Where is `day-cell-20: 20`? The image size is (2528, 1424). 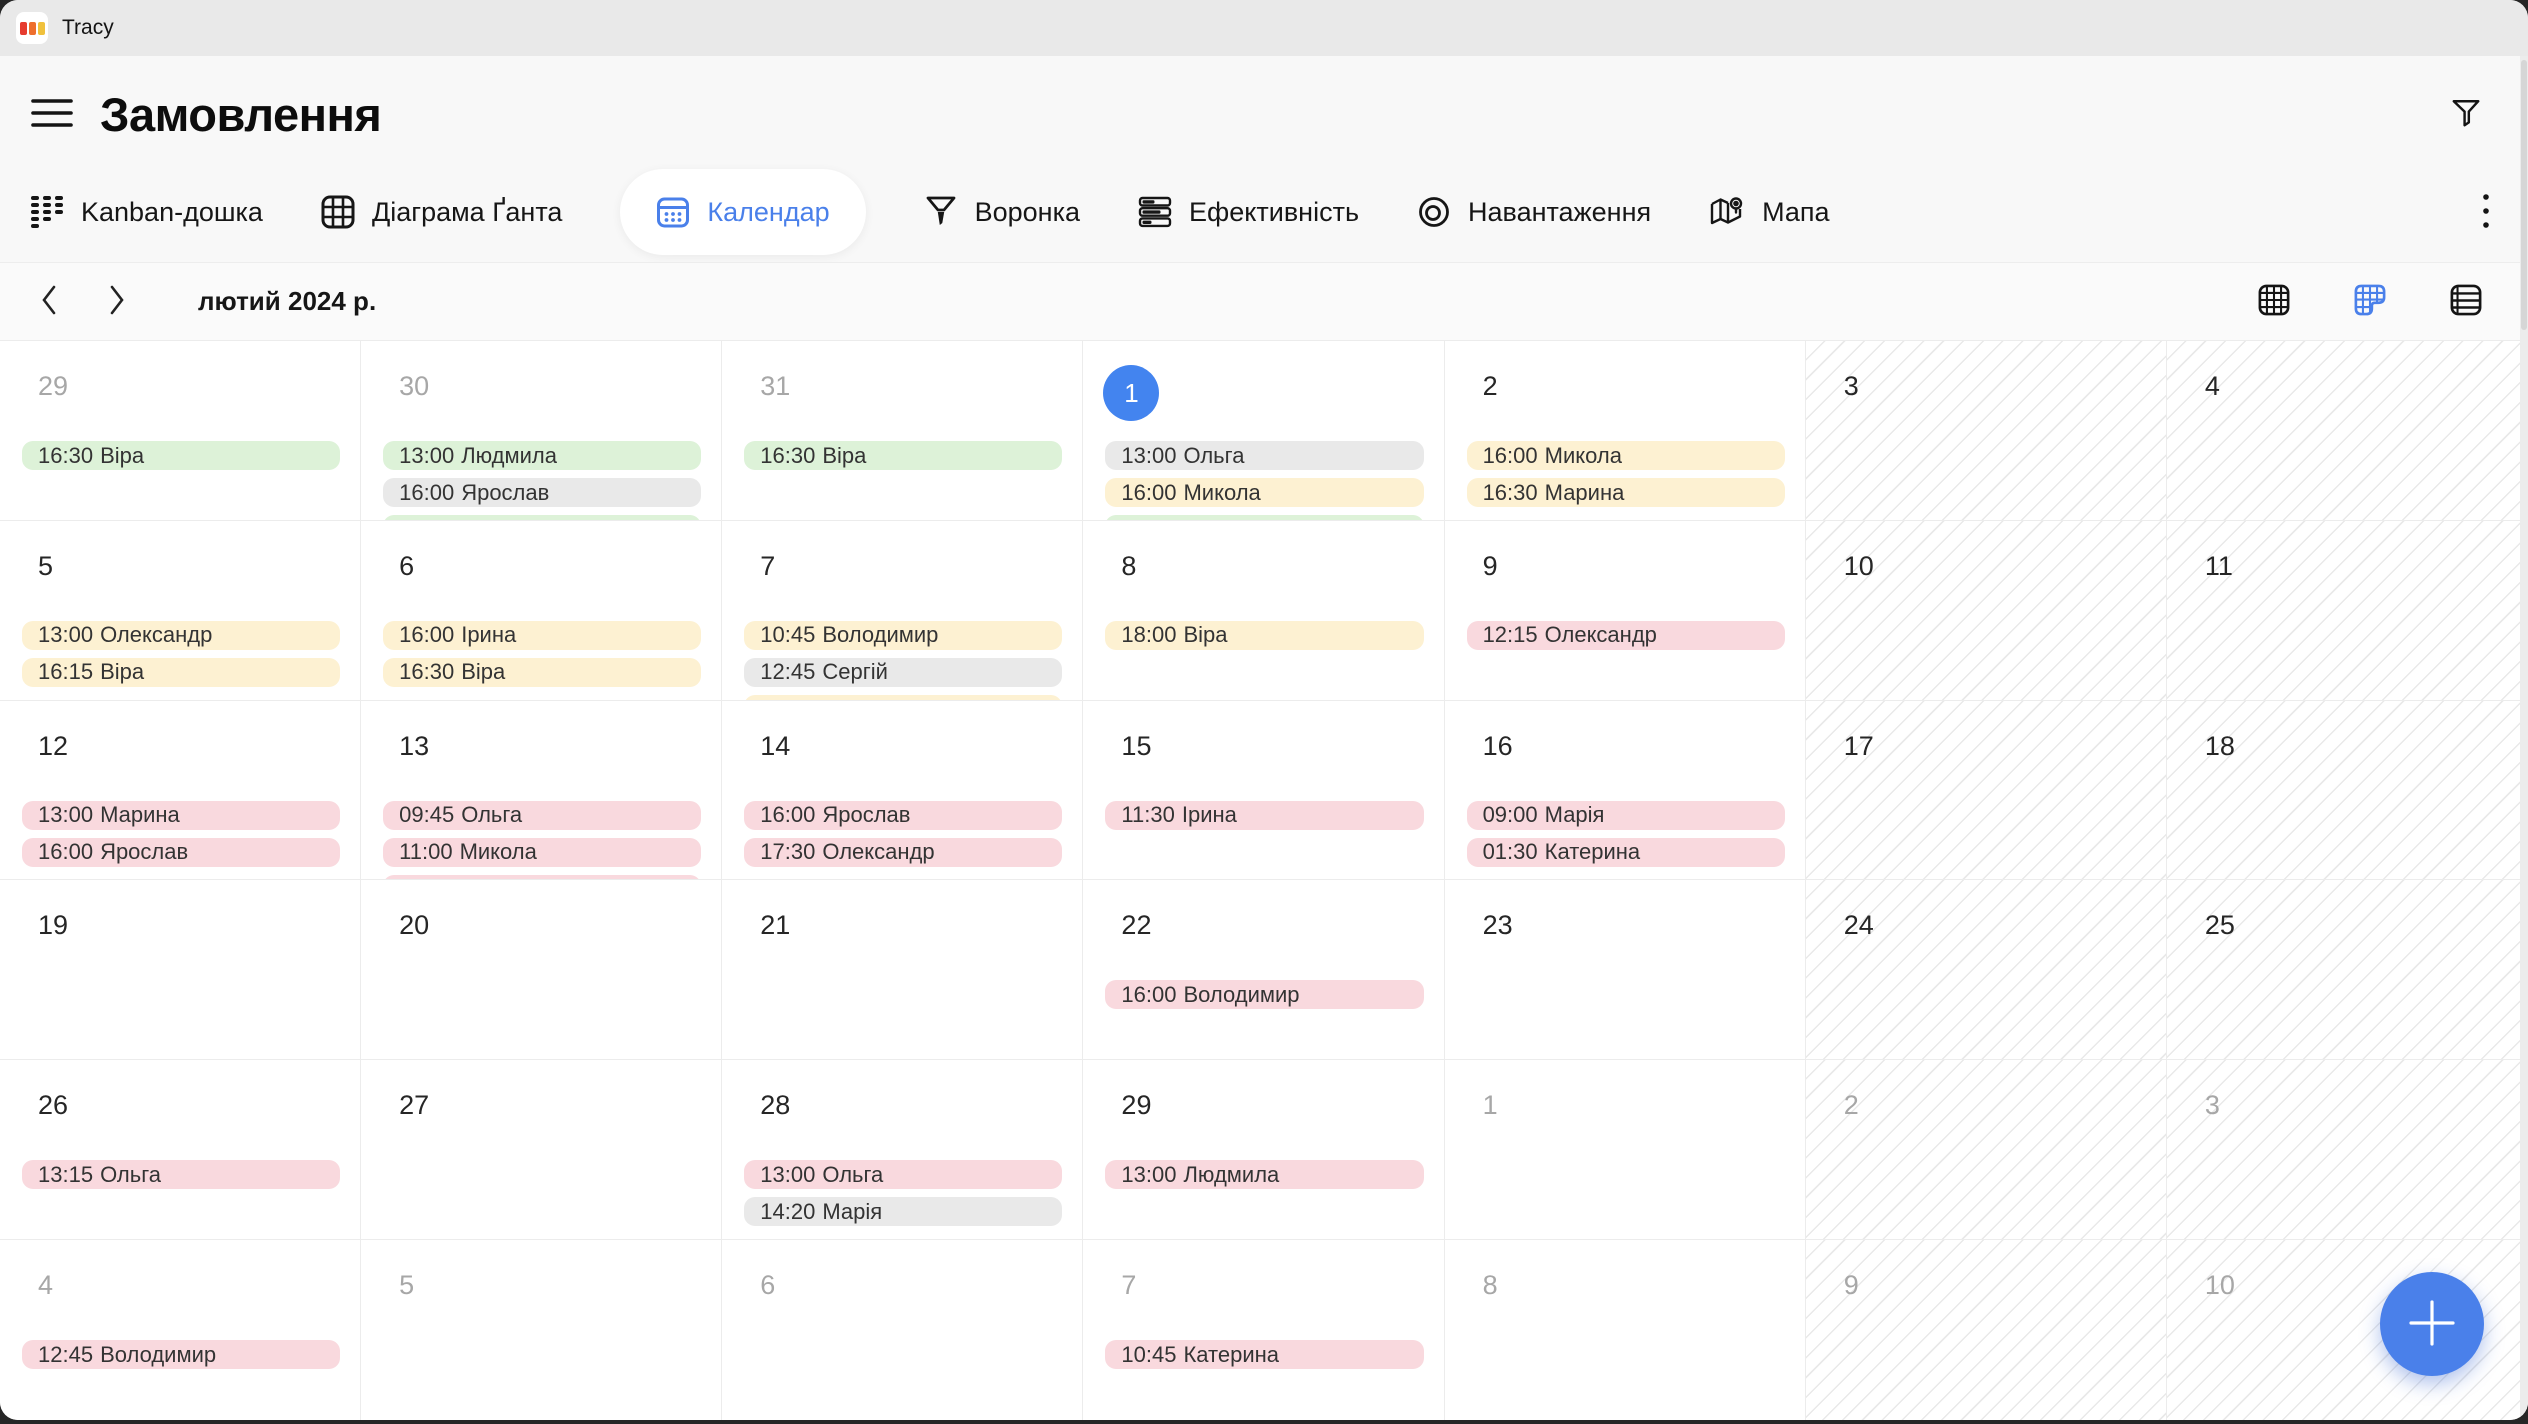
day-cell-20: 20 is located at coordinates (542, 970).